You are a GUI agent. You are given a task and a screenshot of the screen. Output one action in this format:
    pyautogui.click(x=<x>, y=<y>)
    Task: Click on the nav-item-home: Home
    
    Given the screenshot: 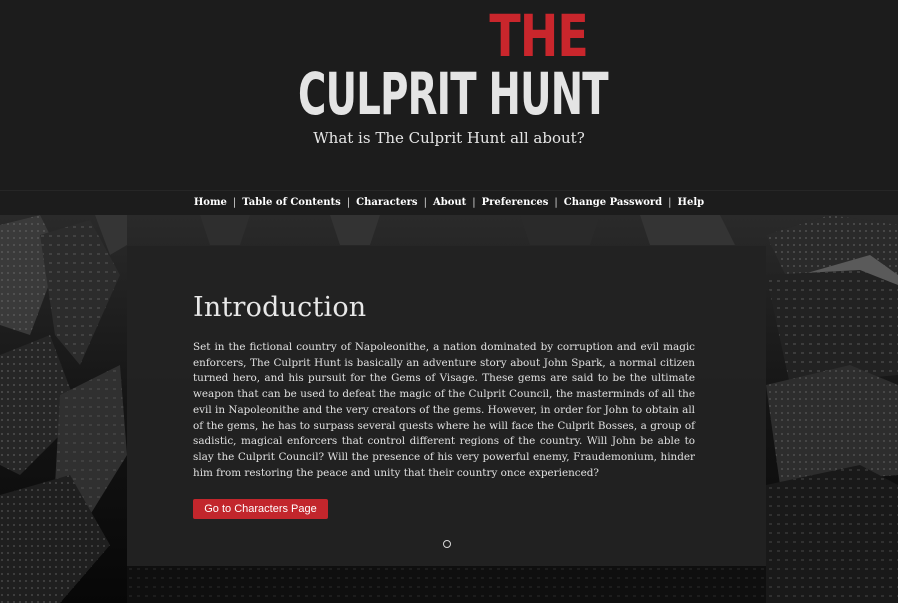 What is the action you would take?
    pyautogui.click(x=210, y=202)
    